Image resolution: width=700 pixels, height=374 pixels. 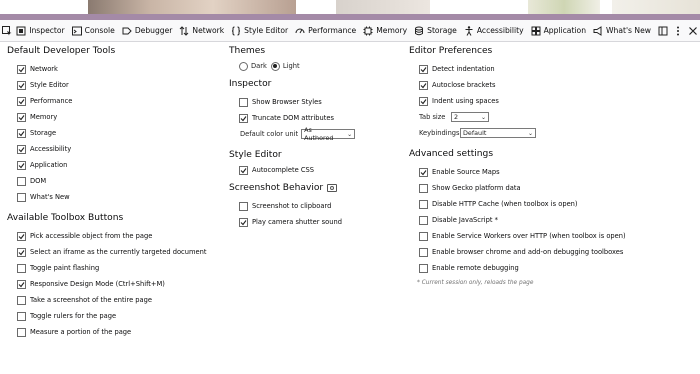 What do you see at coordinates (470, 117) in the screenshot?
I see `tab-size-select: 2 ⌄` at bounding box center [470, 117].